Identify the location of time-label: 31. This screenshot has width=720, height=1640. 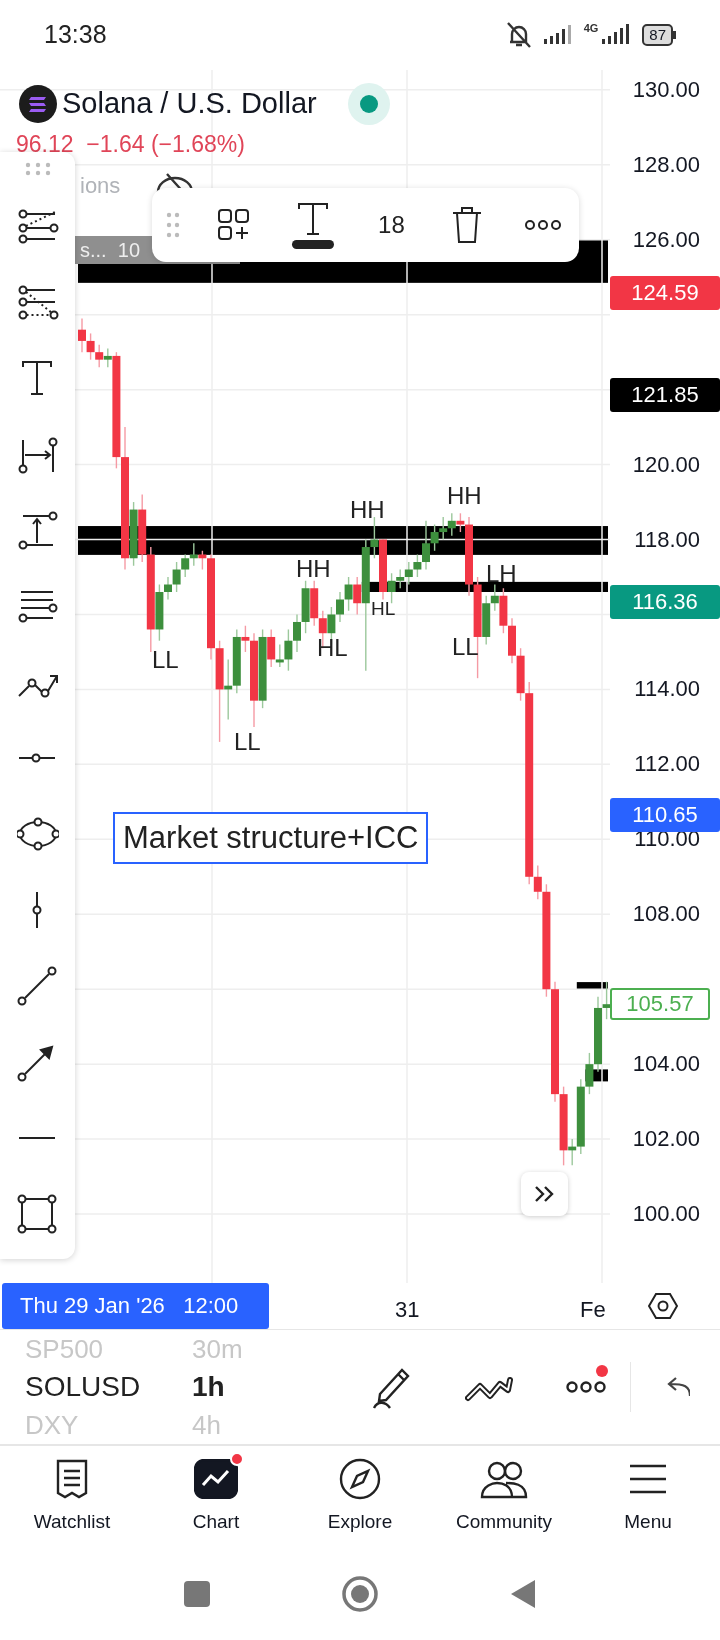
(407, 1310).